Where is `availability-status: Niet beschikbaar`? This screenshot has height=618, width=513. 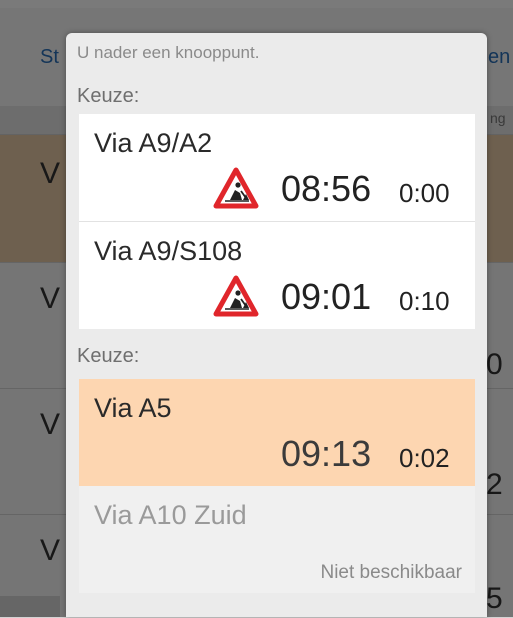
availability-status: Niet beschikbaar is located at coordinates (391, 572).